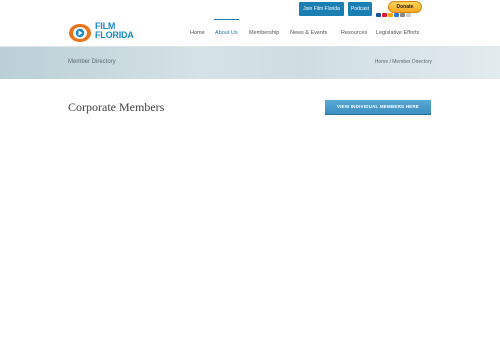 The image size is (500, 348). I want to click on nav-resources: Resources, so click(354, 33).